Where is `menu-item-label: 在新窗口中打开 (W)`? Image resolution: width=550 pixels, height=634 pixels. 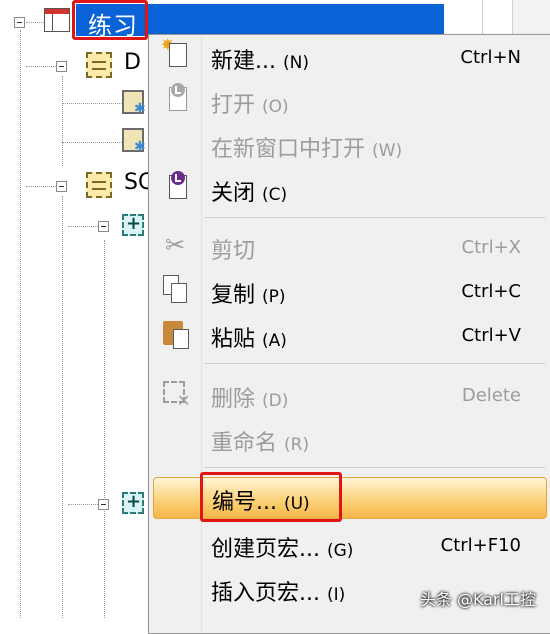 menu-item-label: 在新窗口中打开 (W) is located at coordinates (307, 149).